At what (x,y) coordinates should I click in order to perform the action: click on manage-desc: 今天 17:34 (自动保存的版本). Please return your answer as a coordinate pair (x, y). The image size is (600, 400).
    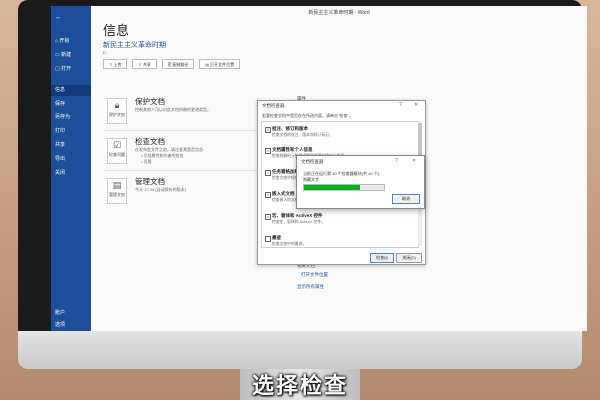
    Looking at the image, I should click on (160, 189).